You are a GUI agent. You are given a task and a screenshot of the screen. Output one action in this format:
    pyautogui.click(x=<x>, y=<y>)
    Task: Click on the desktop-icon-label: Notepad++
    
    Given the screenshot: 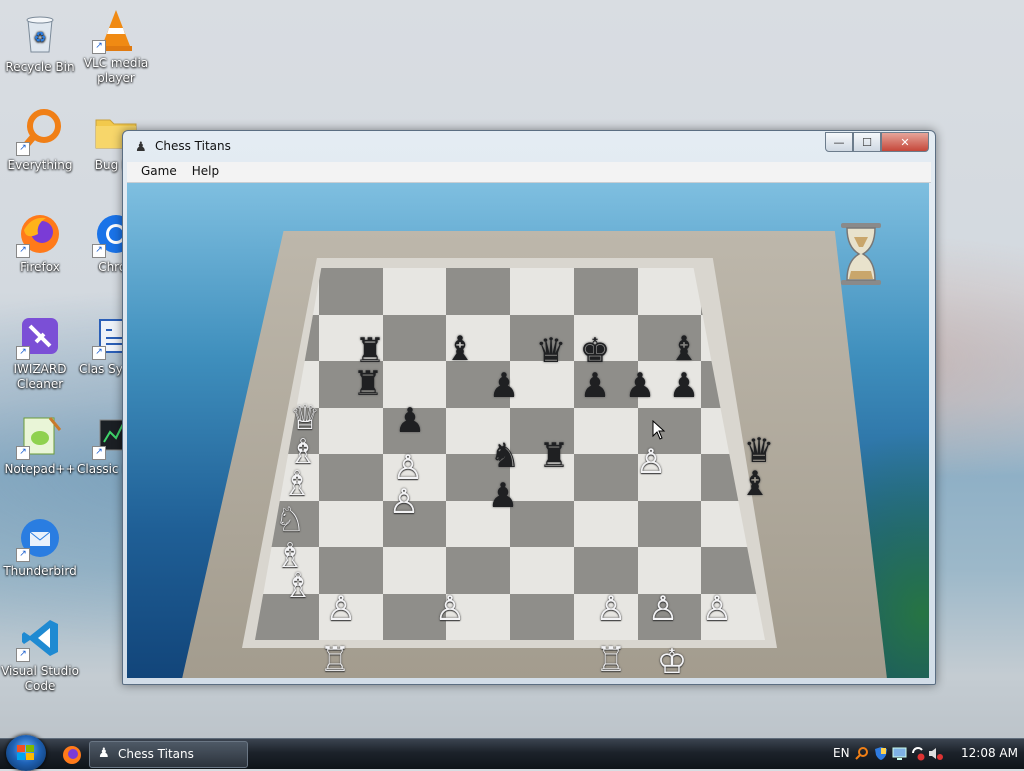 What is the action you would take?
    pyautogui.click(x=40, y=469)
    